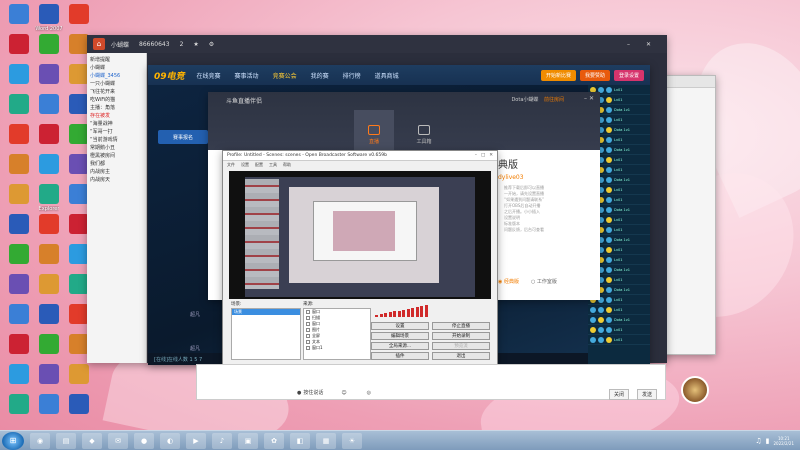 The image size is (800, 450). I want to click on chat-tool: ◎, so click(370, 393).